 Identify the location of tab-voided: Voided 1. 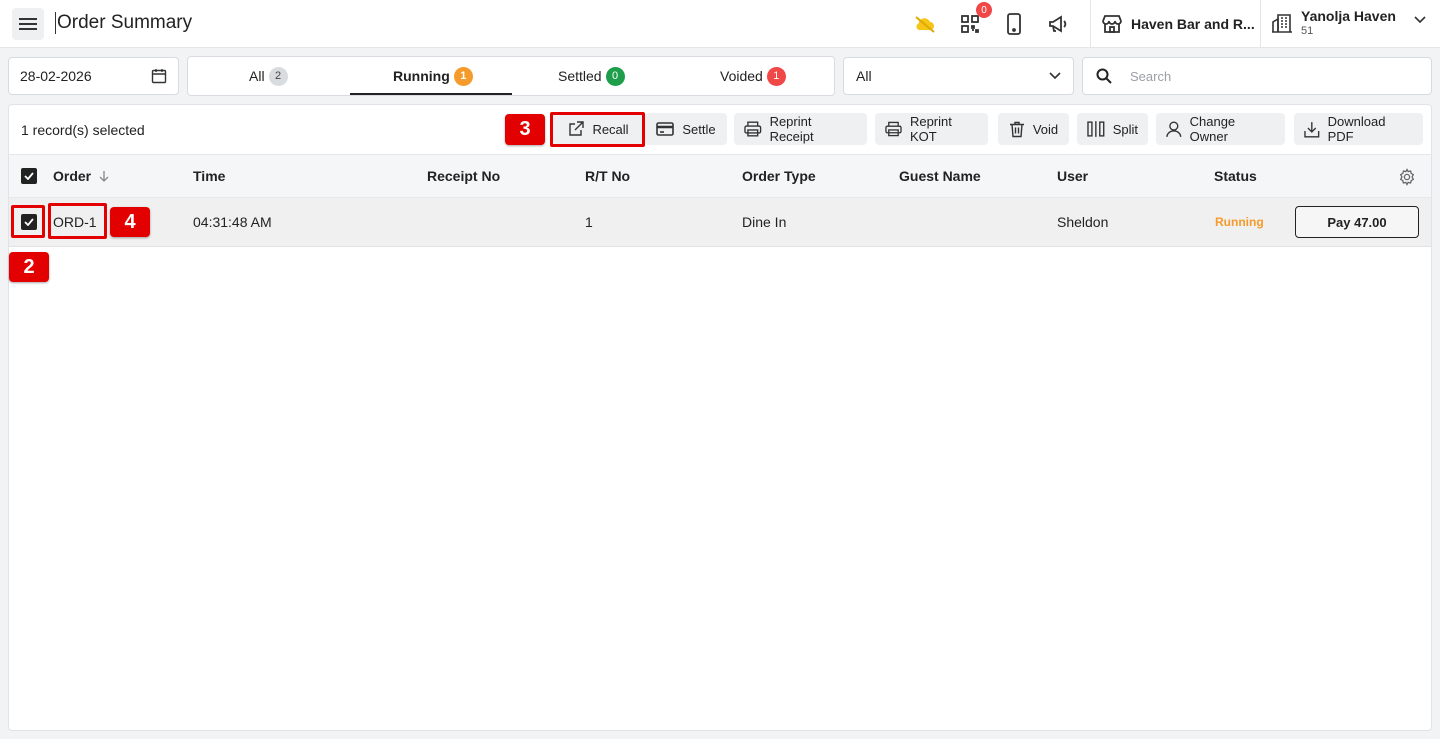
(753, 76).